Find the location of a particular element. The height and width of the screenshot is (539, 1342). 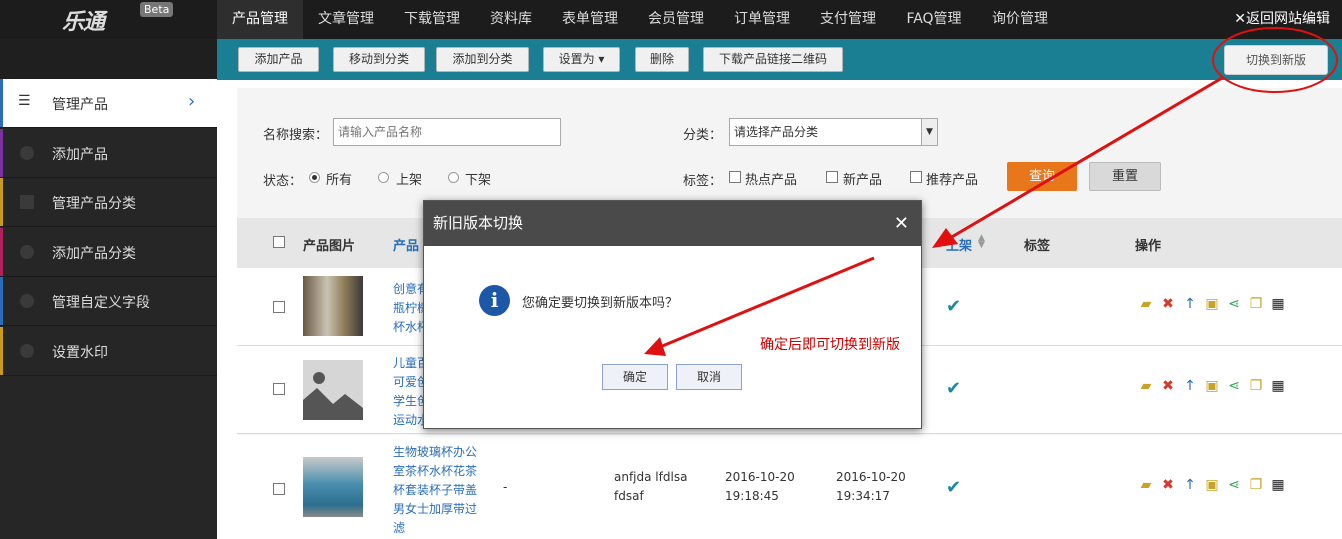

annotation-note: 确定后即可切换到新版 is located at coordinates (830, 345).